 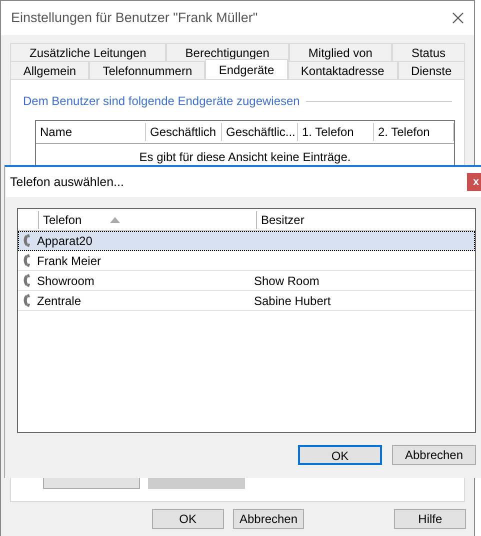 What do you see at coordinates (65, 241) in the screenshot?
I see `phone-name: Apparat20` at bounding box center [65, 241].